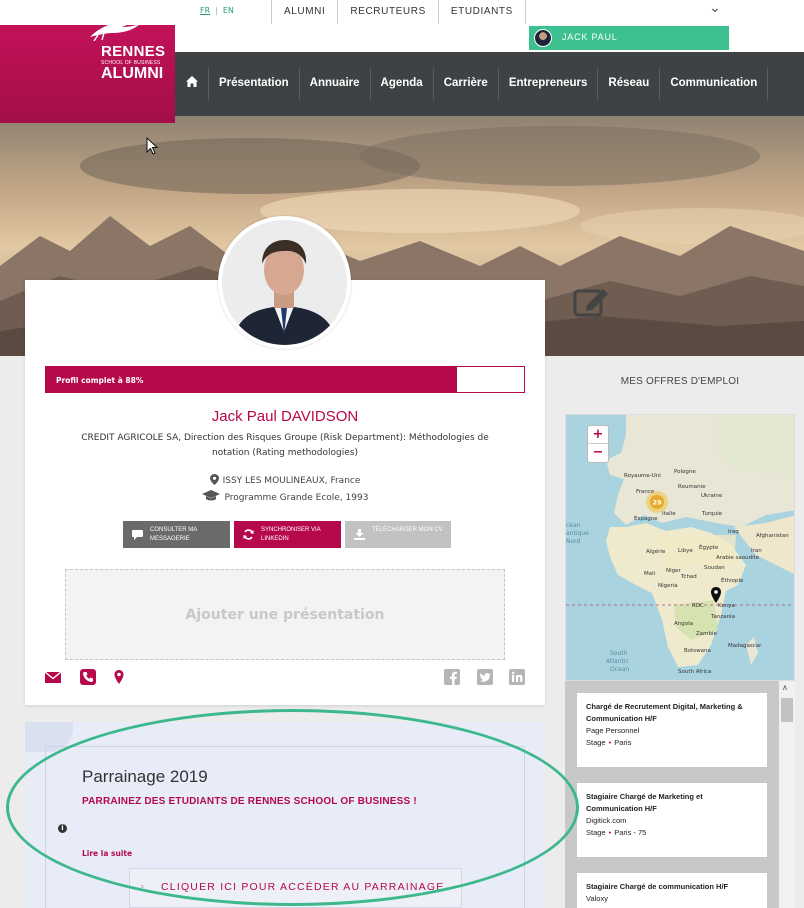 The height and width of the screenshot is (908, 804). What do you see at coordinates (685, 551) in the screenshot?
I see `svg-text: Libye` at bounding box center [685, 551].